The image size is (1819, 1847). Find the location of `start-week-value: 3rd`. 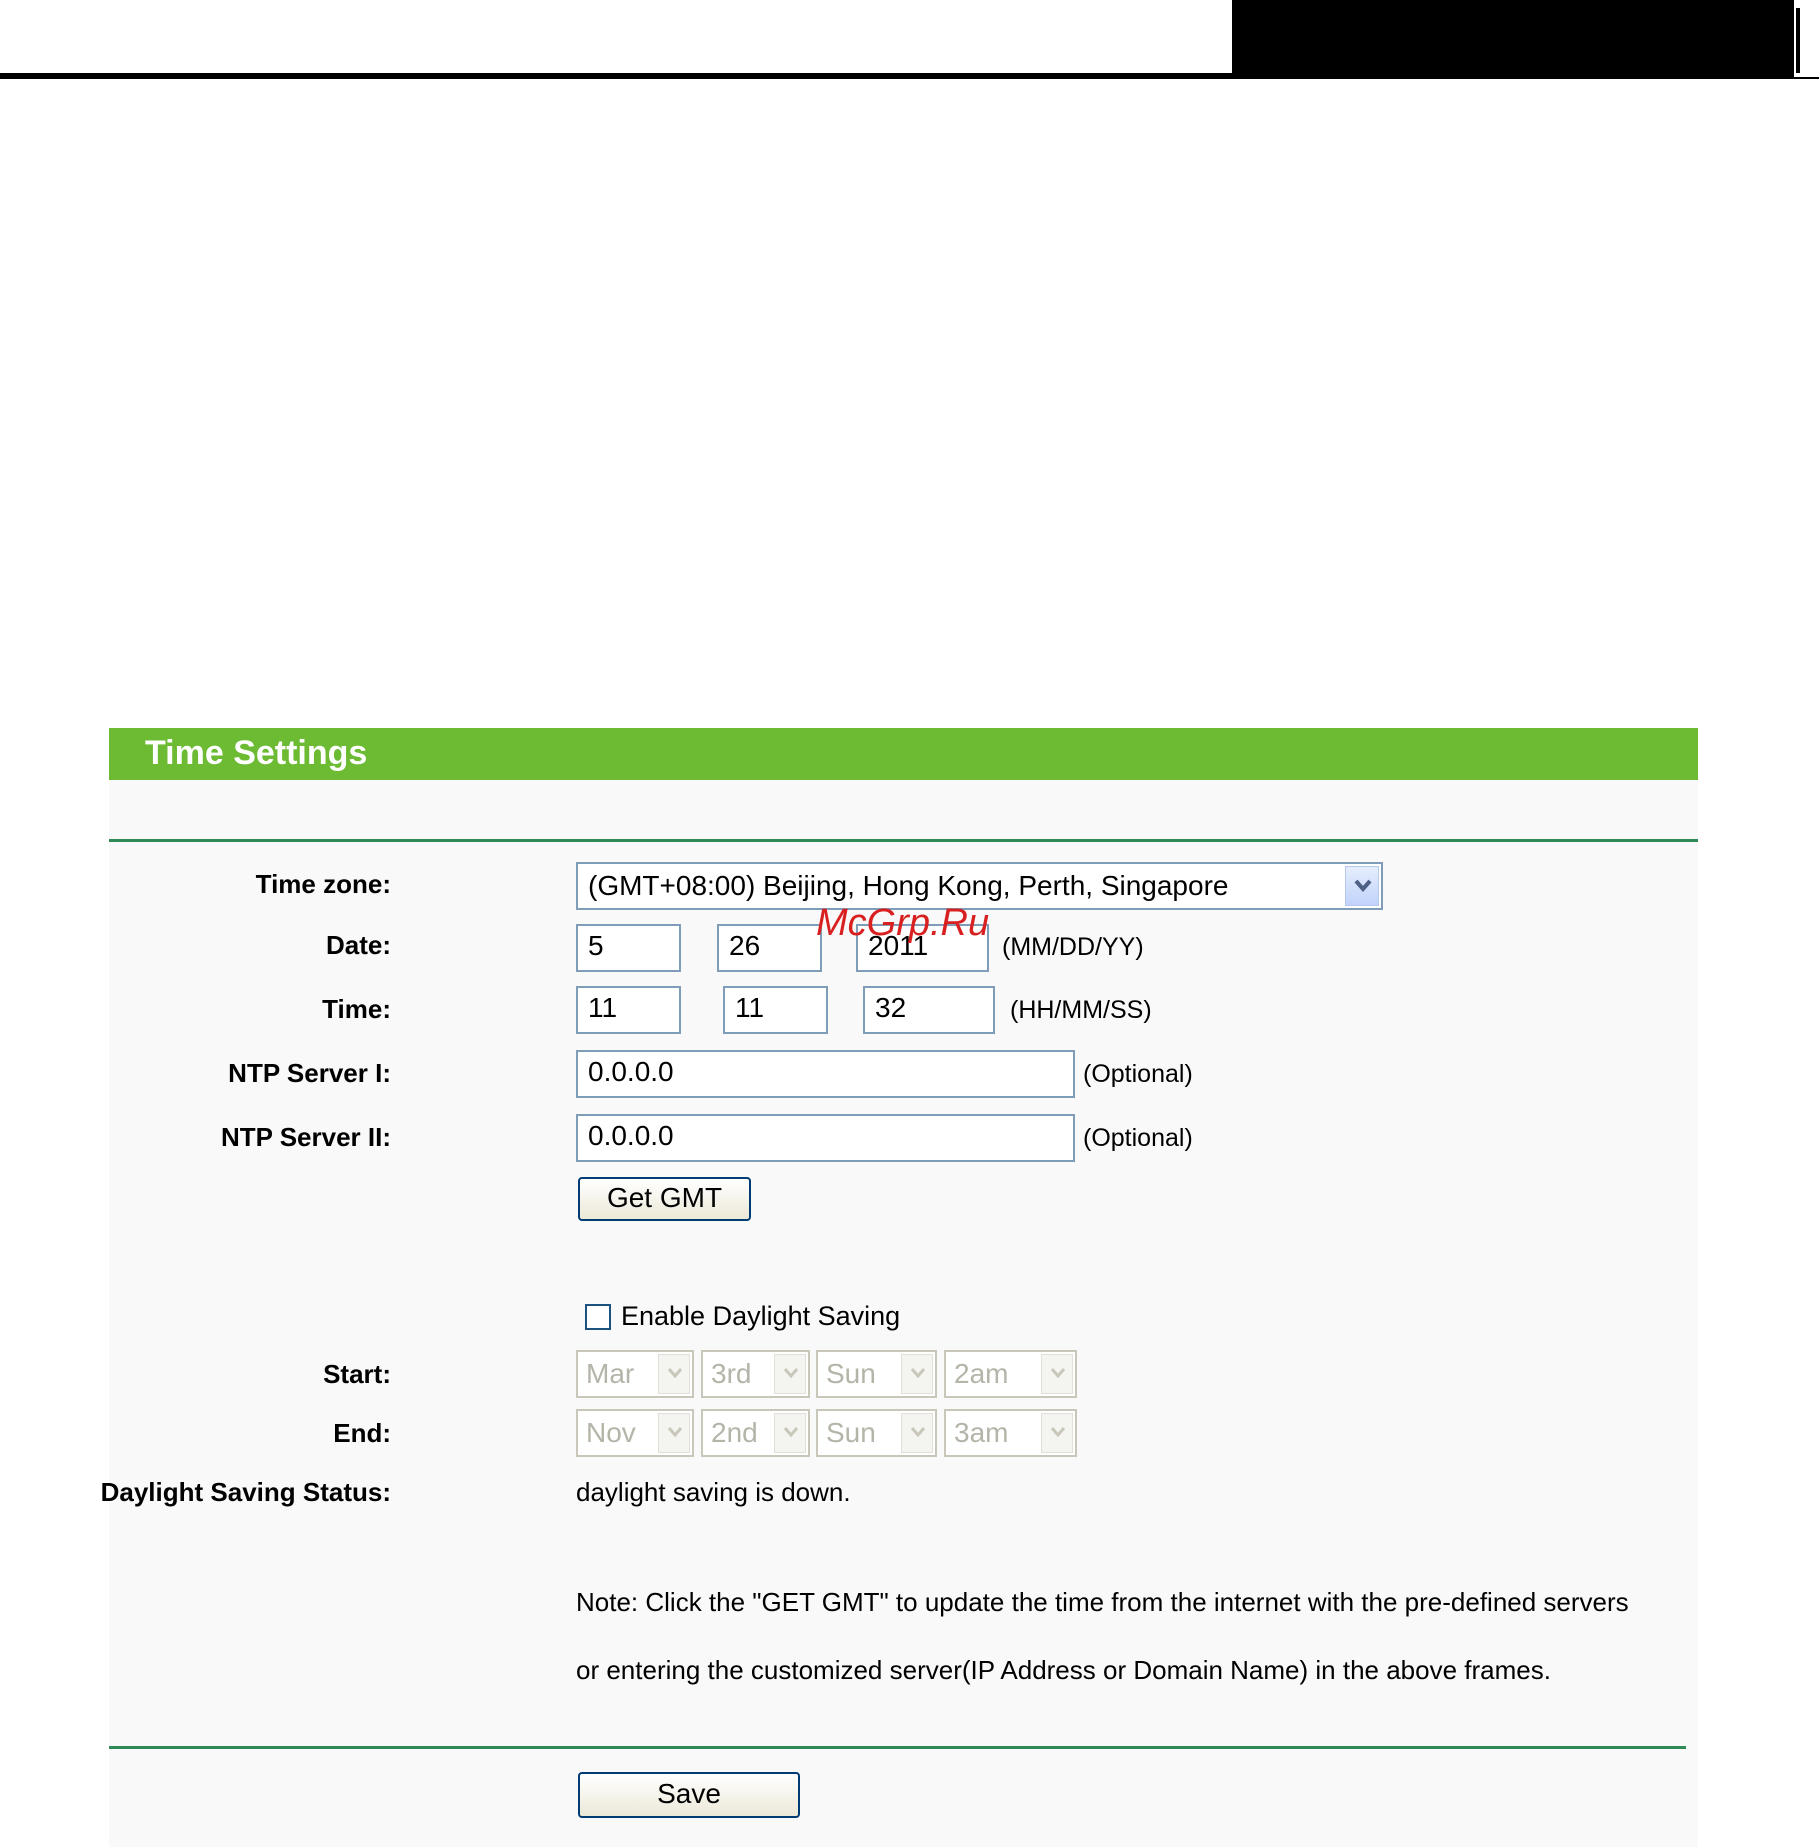

start-week-value: 3rd is located at coordinates (731, 1373).